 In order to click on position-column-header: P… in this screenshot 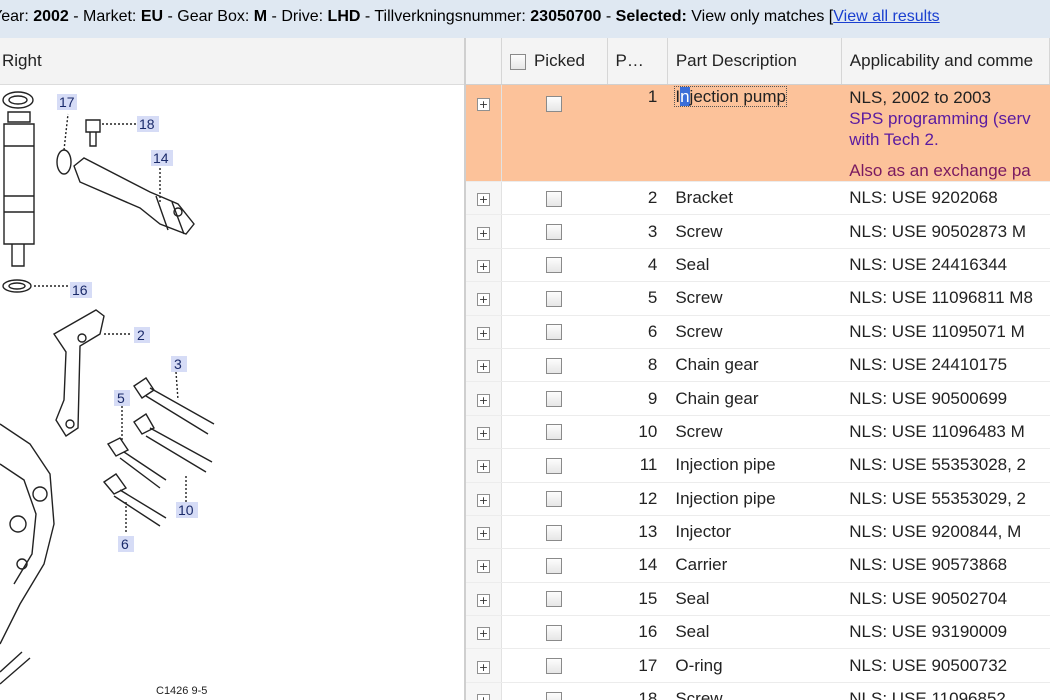, I will do `click(637, 61)`.